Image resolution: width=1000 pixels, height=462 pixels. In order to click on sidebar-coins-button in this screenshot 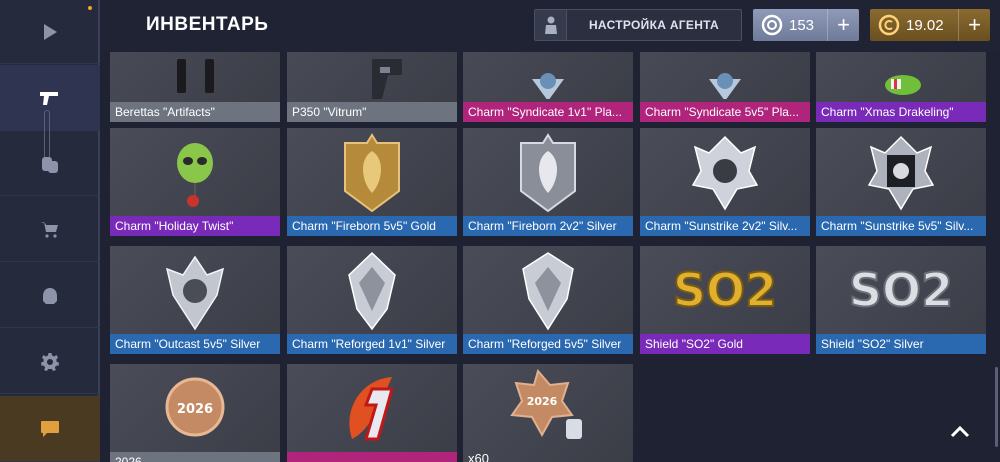, I will do `click(50, 164)`.